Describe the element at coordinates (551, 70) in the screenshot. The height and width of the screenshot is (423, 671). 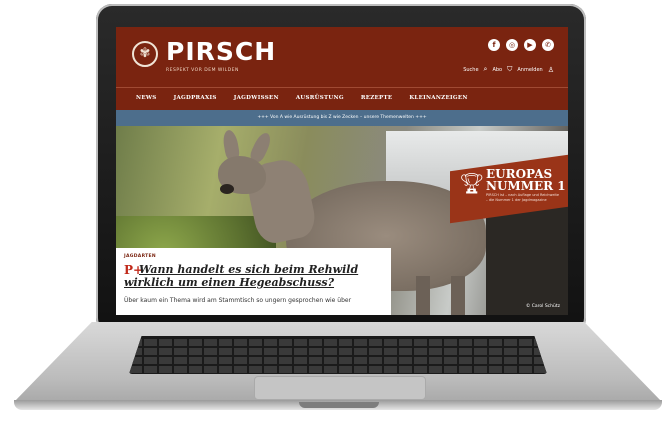
I see `user-icon: ♙` at that location.